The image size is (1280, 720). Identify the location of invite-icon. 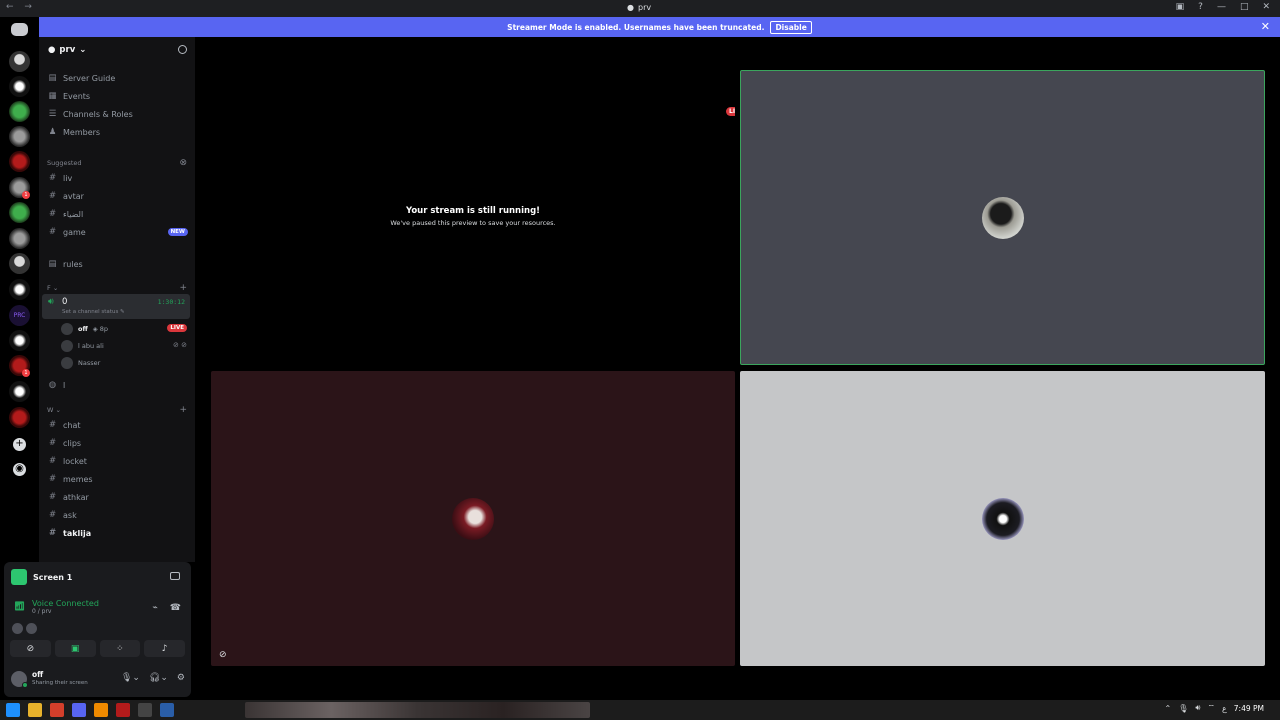
(182, 49).